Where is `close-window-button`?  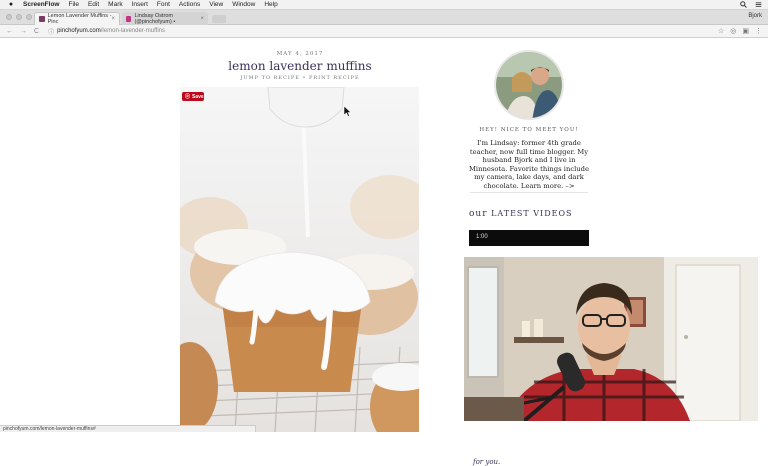
close-window-button is located at coordinates (9, 17).